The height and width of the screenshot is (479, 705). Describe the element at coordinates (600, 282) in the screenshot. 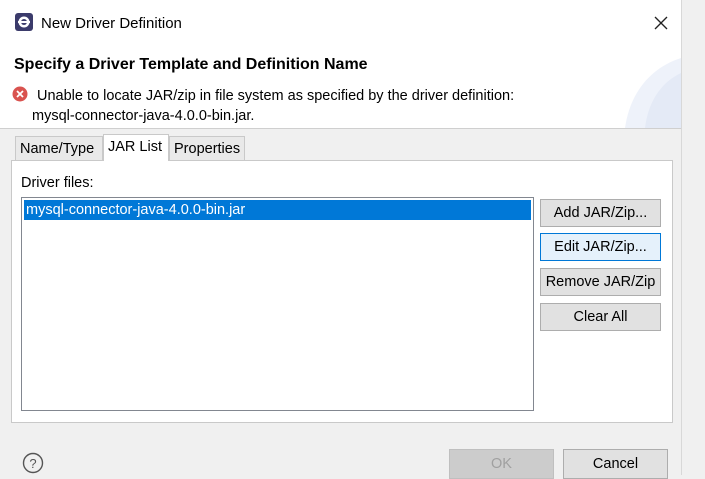

I see `remove-jar-button: Remove JAR/Zip` at that location.